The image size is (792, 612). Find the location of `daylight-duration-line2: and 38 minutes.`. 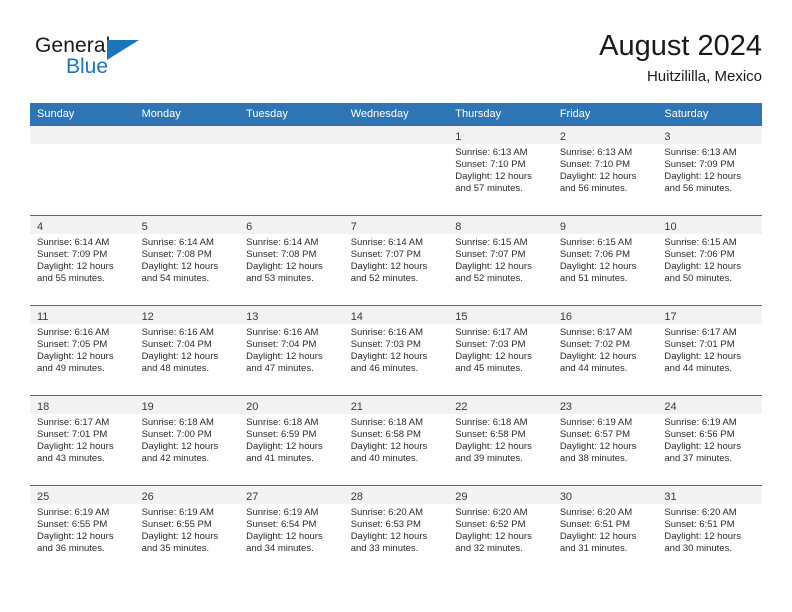

daylight-duration-line2: and 38 minutes. is located at coordinates (593, 459).